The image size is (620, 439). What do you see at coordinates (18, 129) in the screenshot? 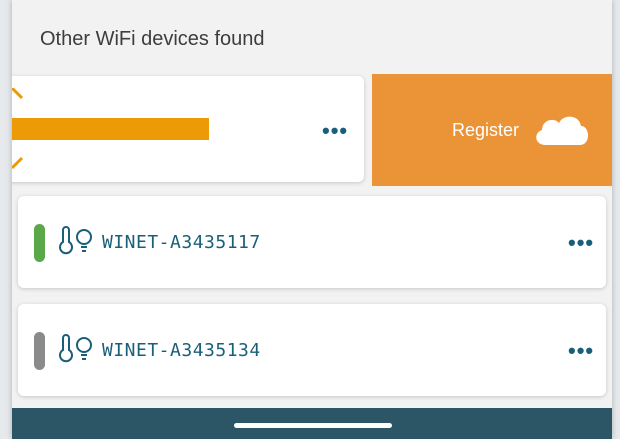
I see `orange-arrow-marks` at bounding box center [18, 129].